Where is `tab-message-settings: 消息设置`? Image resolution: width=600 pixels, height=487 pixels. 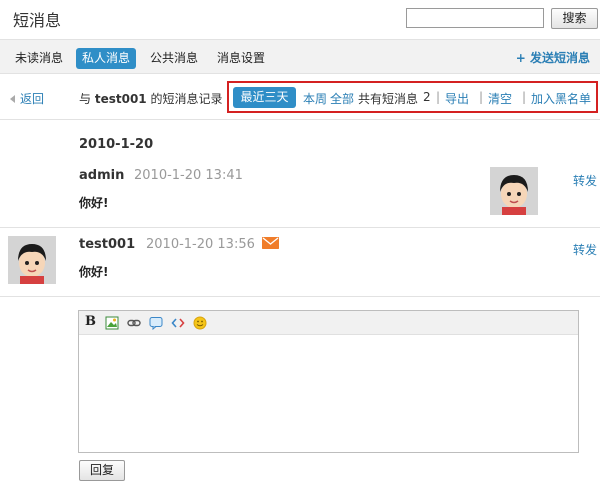
tab-message-settings: 消息设置 is located at coordinates (241, 58).